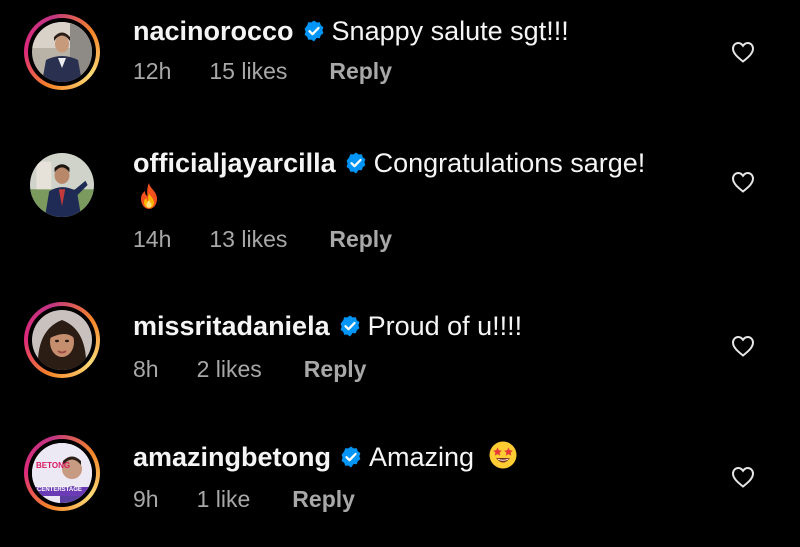  I want to click on comment-time: 9h, so click(146, 499).